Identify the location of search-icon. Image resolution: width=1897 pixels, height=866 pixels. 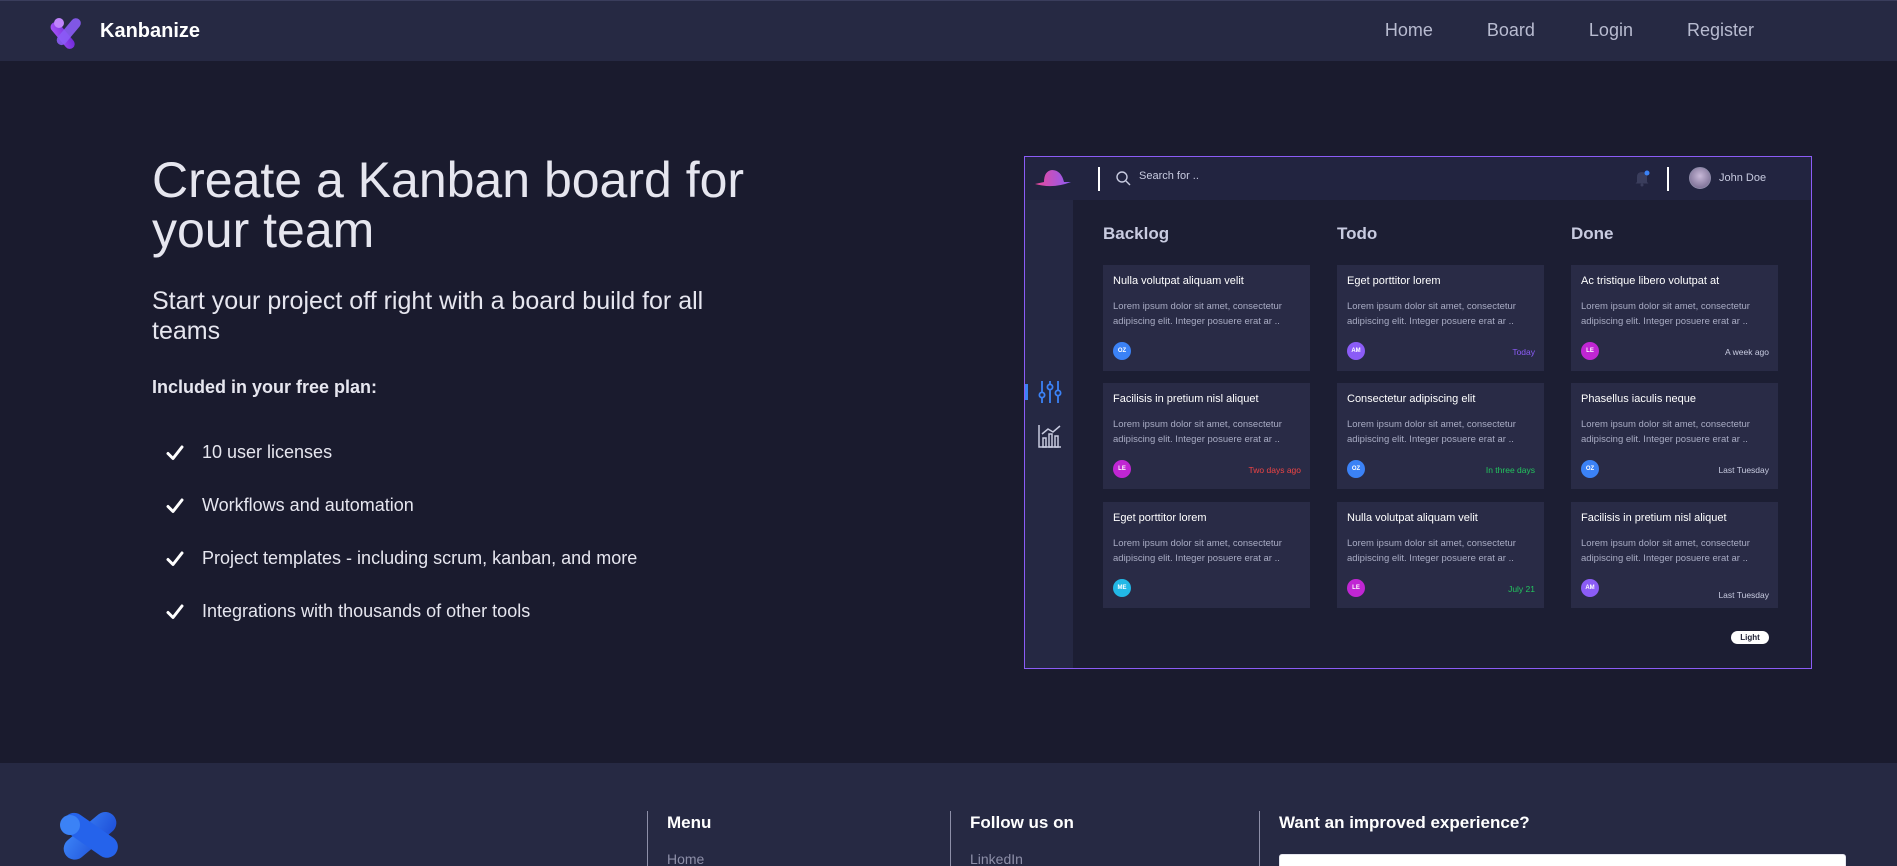
(1123, 178).